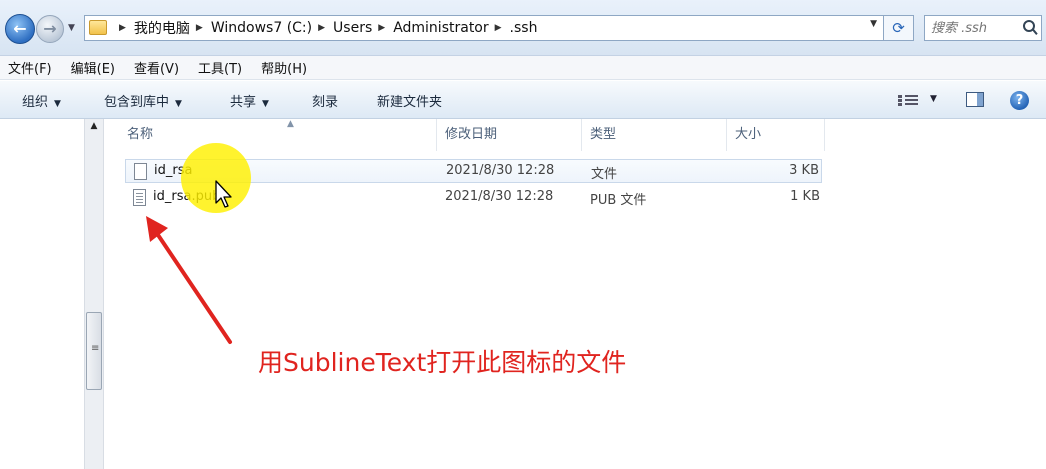 This screenshot has height=469, width=1046. Describe the element at coordinates (805, 196) in the screenshot. I see `file-size: 1 KB` at that location.